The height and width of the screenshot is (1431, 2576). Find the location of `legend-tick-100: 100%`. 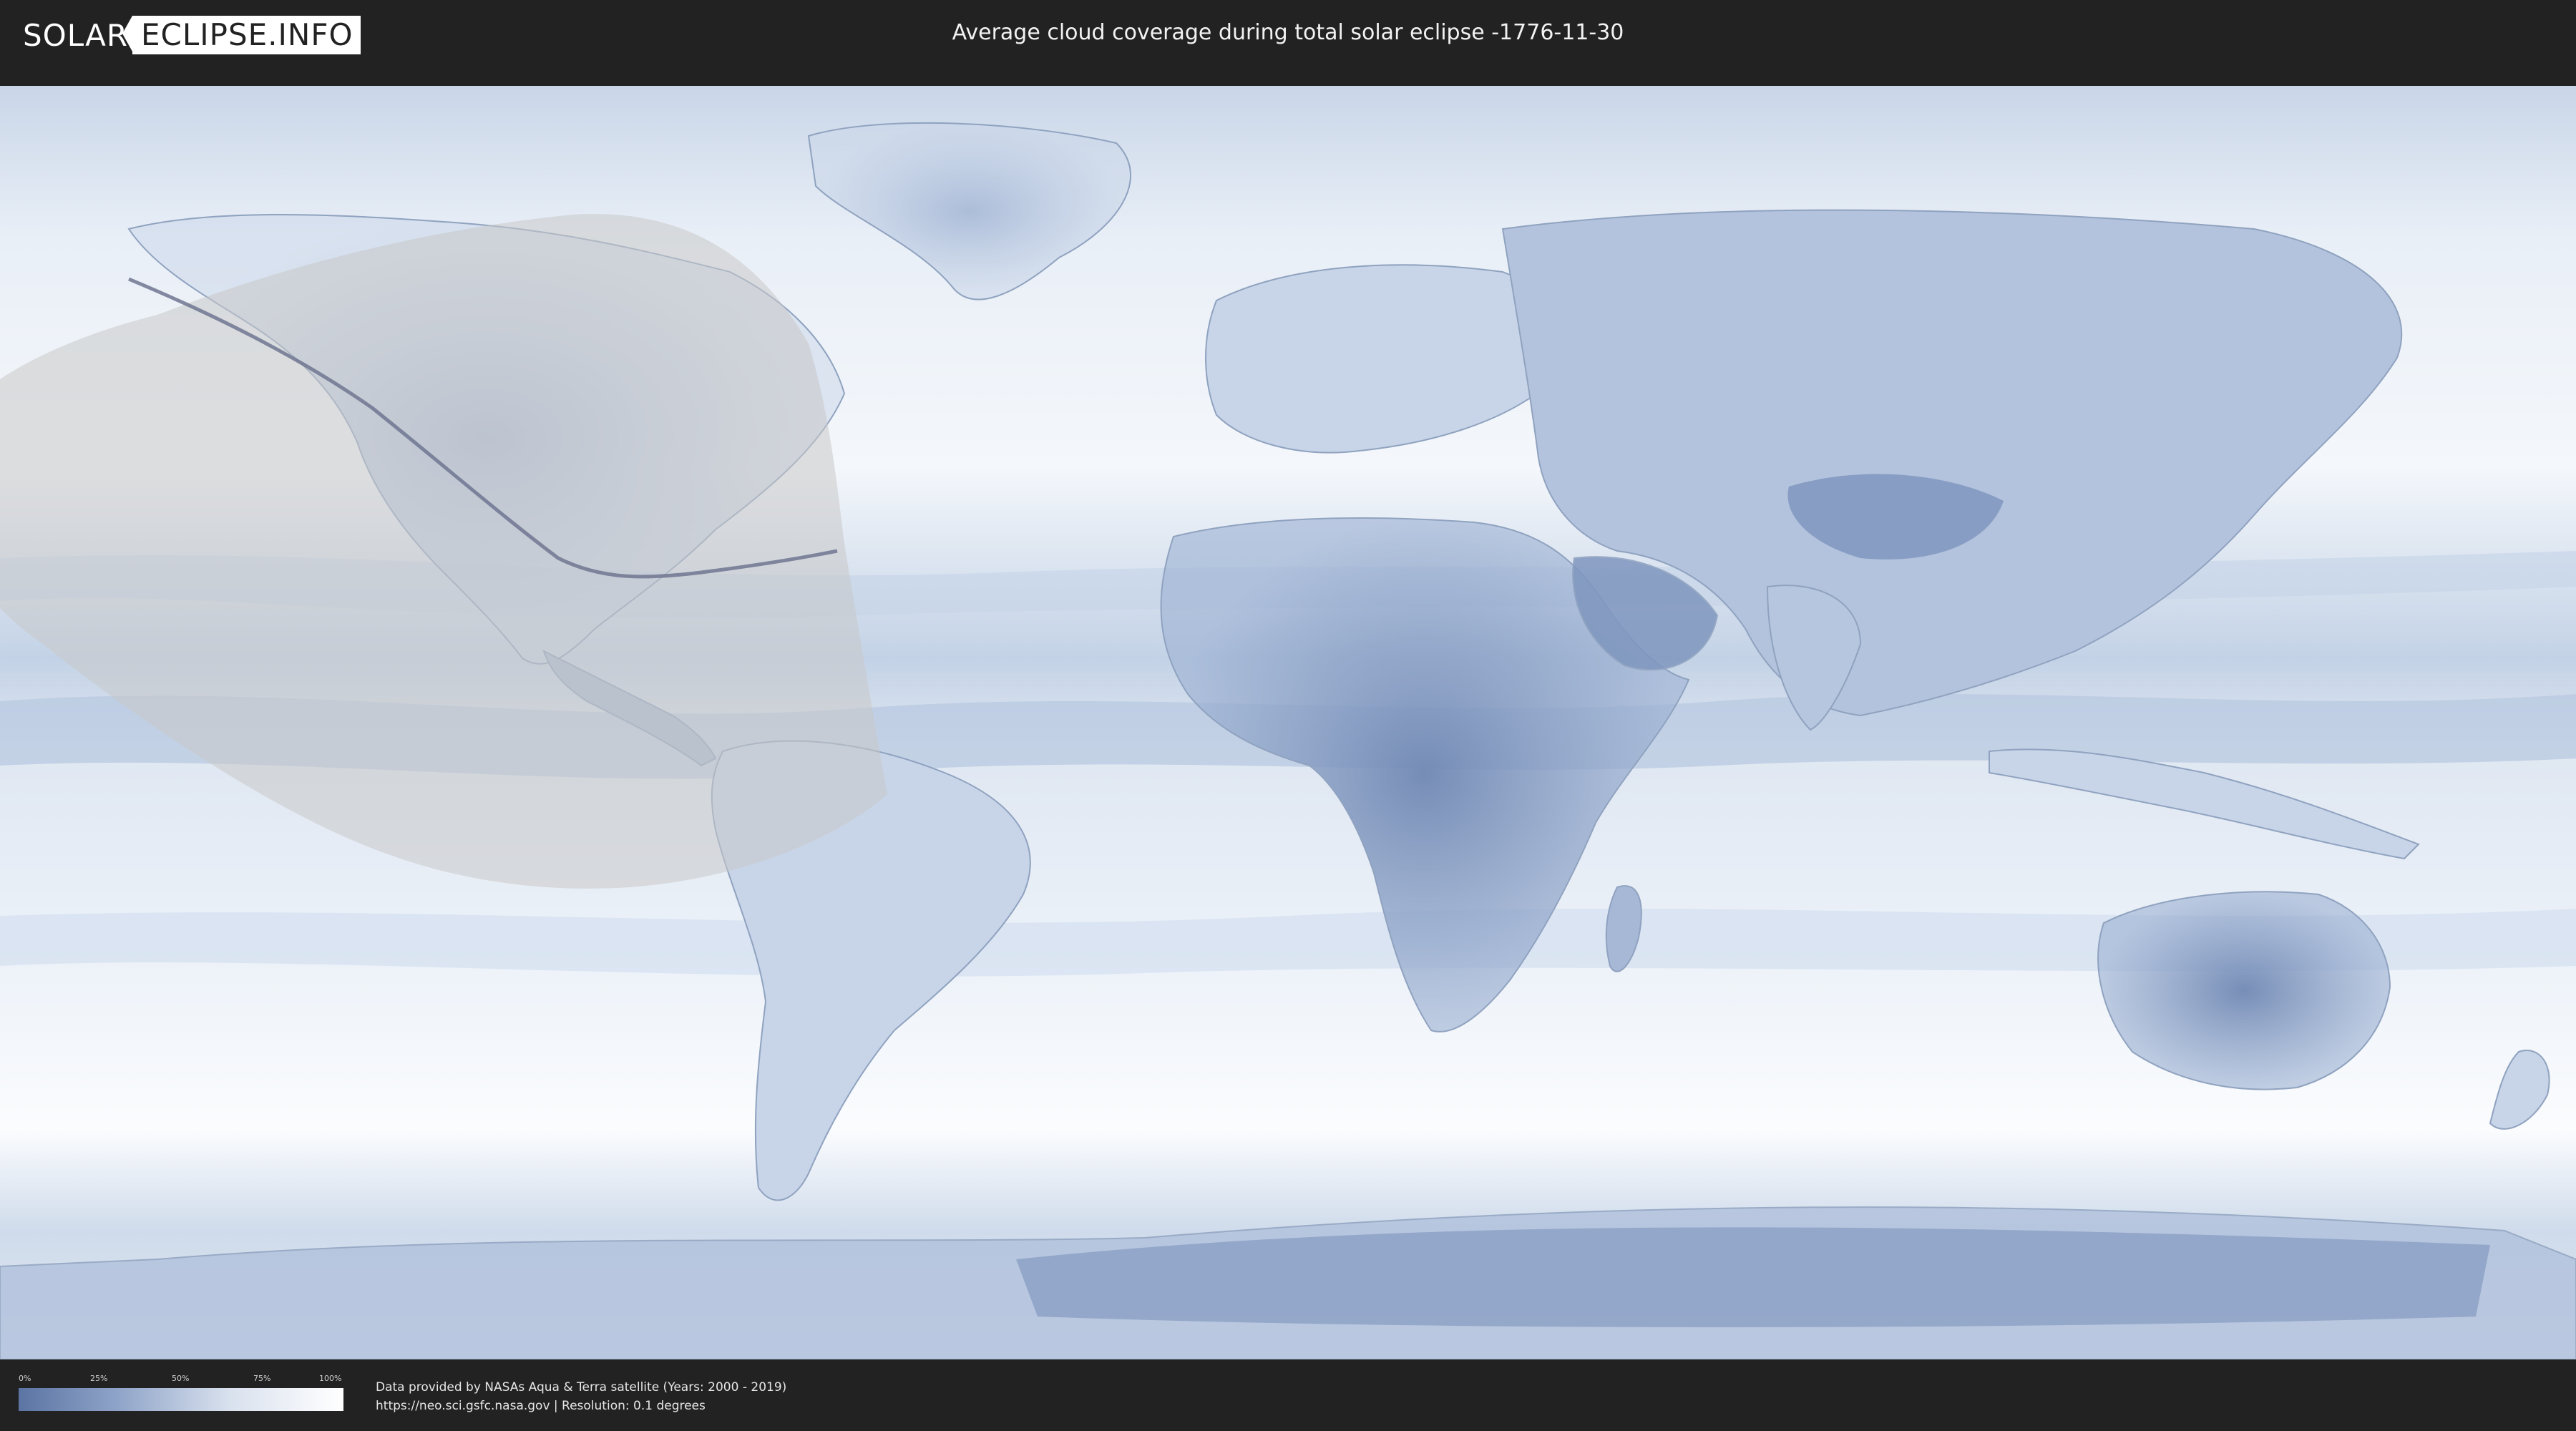

legend-tick-100: 100% is located at coordinates (330, 1378).